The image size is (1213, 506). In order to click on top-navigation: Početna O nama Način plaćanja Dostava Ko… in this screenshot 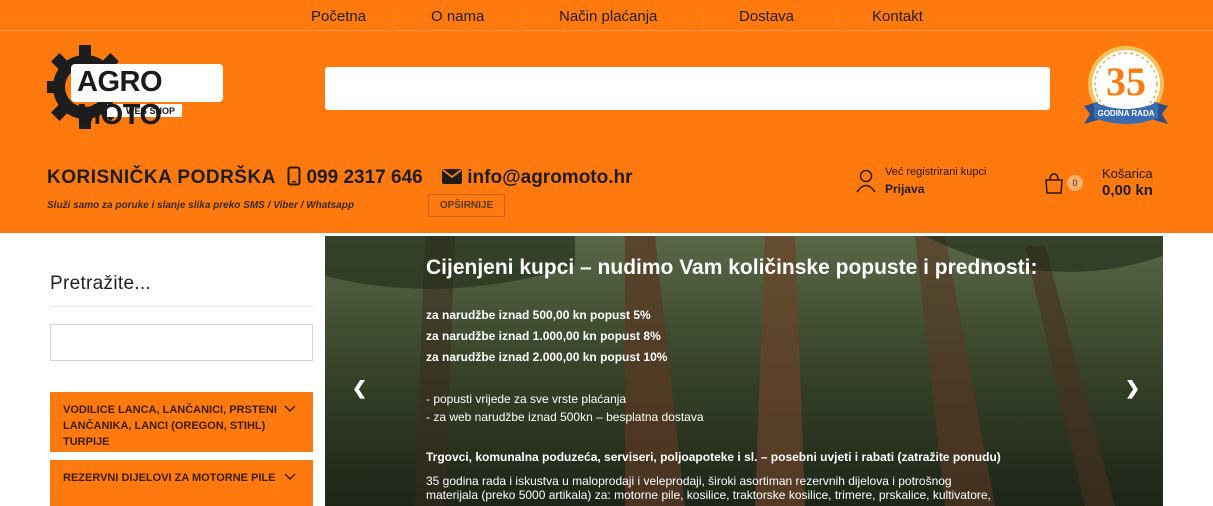, I will do `click(606, 17)`.